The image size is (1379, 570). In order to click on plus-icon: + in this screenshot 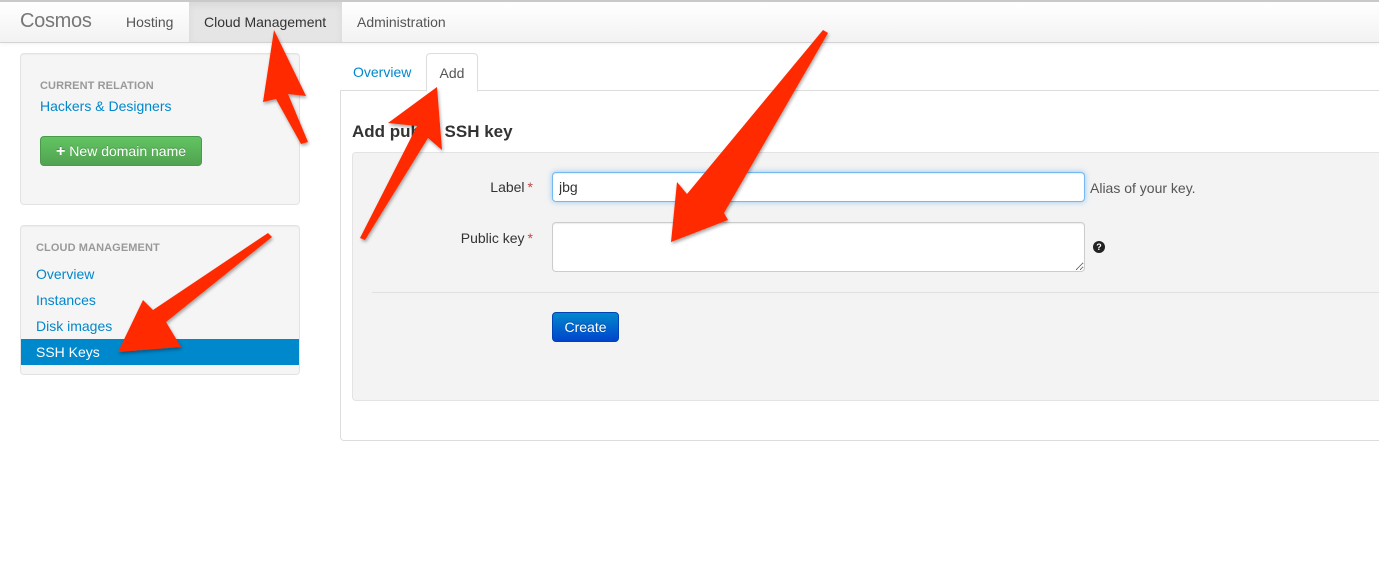, I will do `click(60, 151)`.